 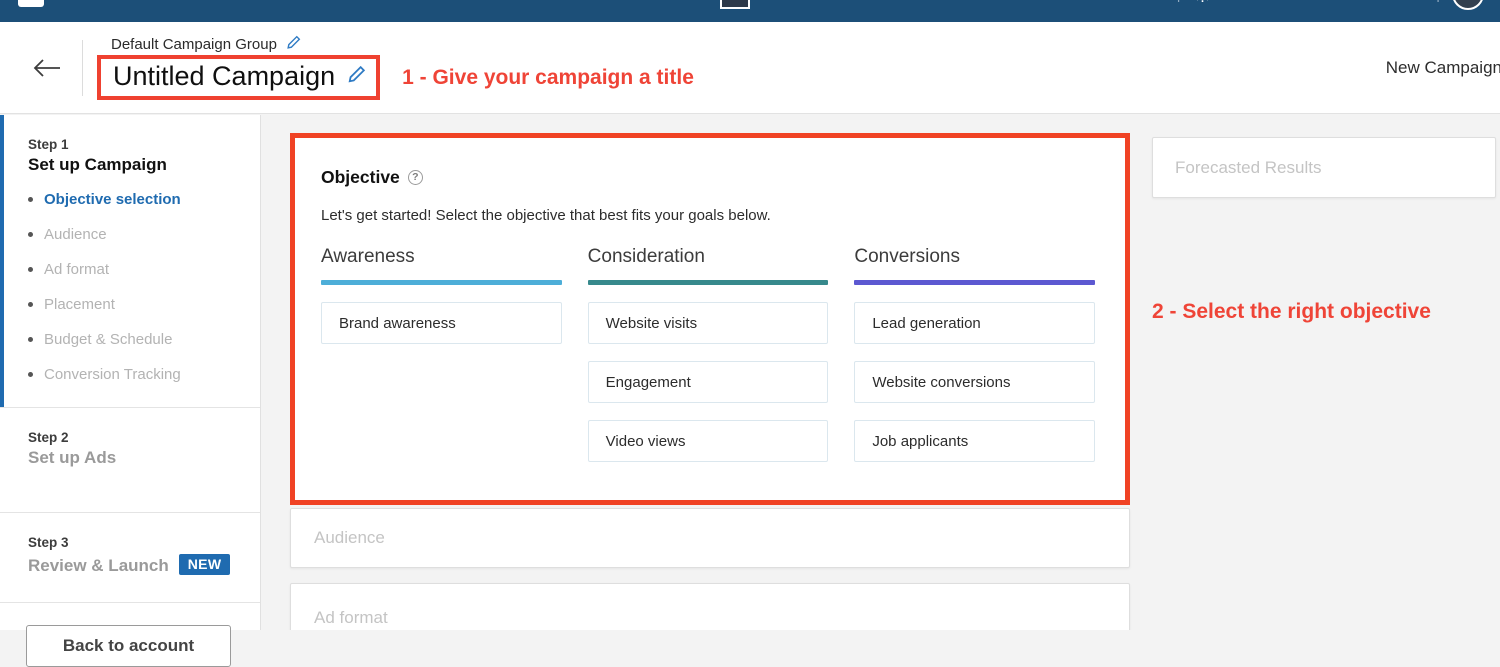 What do you see at coordinates (31, 3) in the screenshot?
I see `linkedin-logo-icon` at bounding box center [31, 3].